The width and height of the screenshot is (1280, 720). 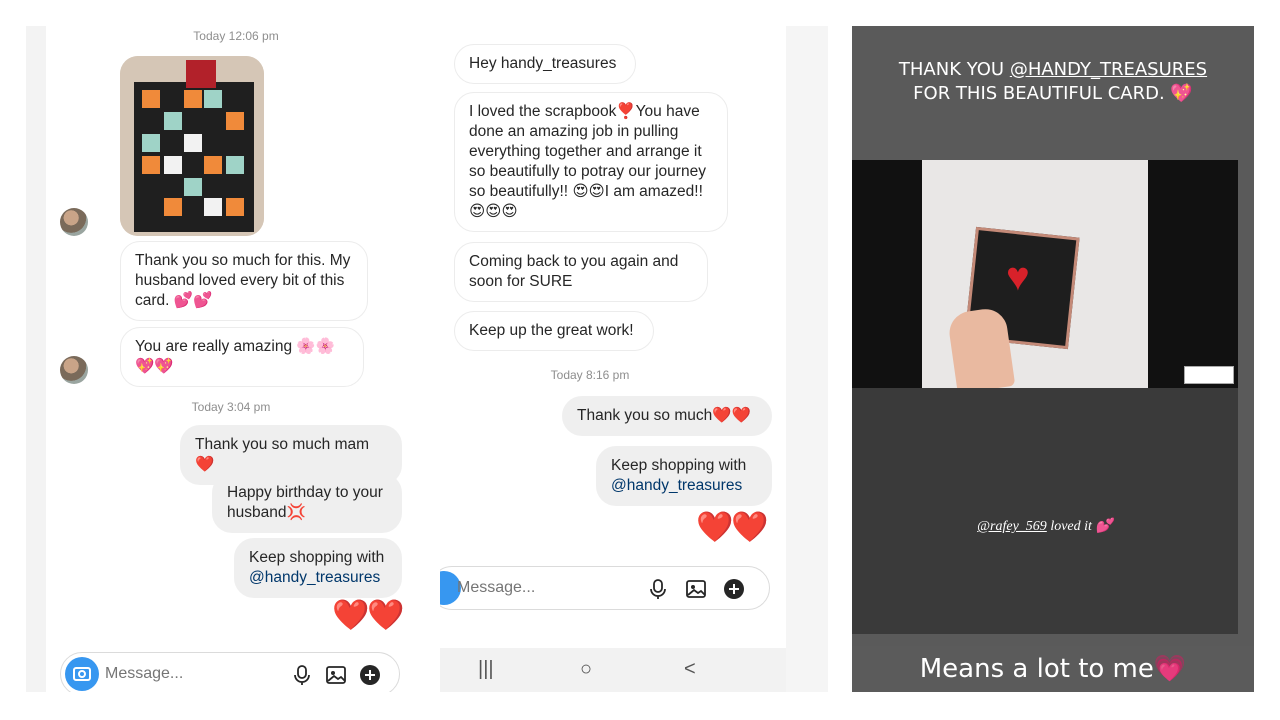 I want to click on camera-button, so click(x=82, y=674).